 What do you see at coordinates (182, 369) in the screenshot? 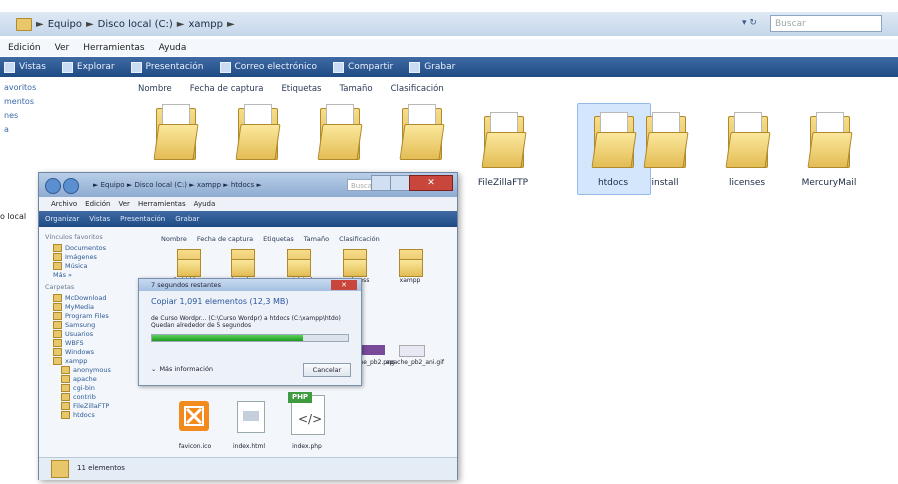
I see `more-info-toggle: ⌄ Más información` at bounding box center [182, 369].